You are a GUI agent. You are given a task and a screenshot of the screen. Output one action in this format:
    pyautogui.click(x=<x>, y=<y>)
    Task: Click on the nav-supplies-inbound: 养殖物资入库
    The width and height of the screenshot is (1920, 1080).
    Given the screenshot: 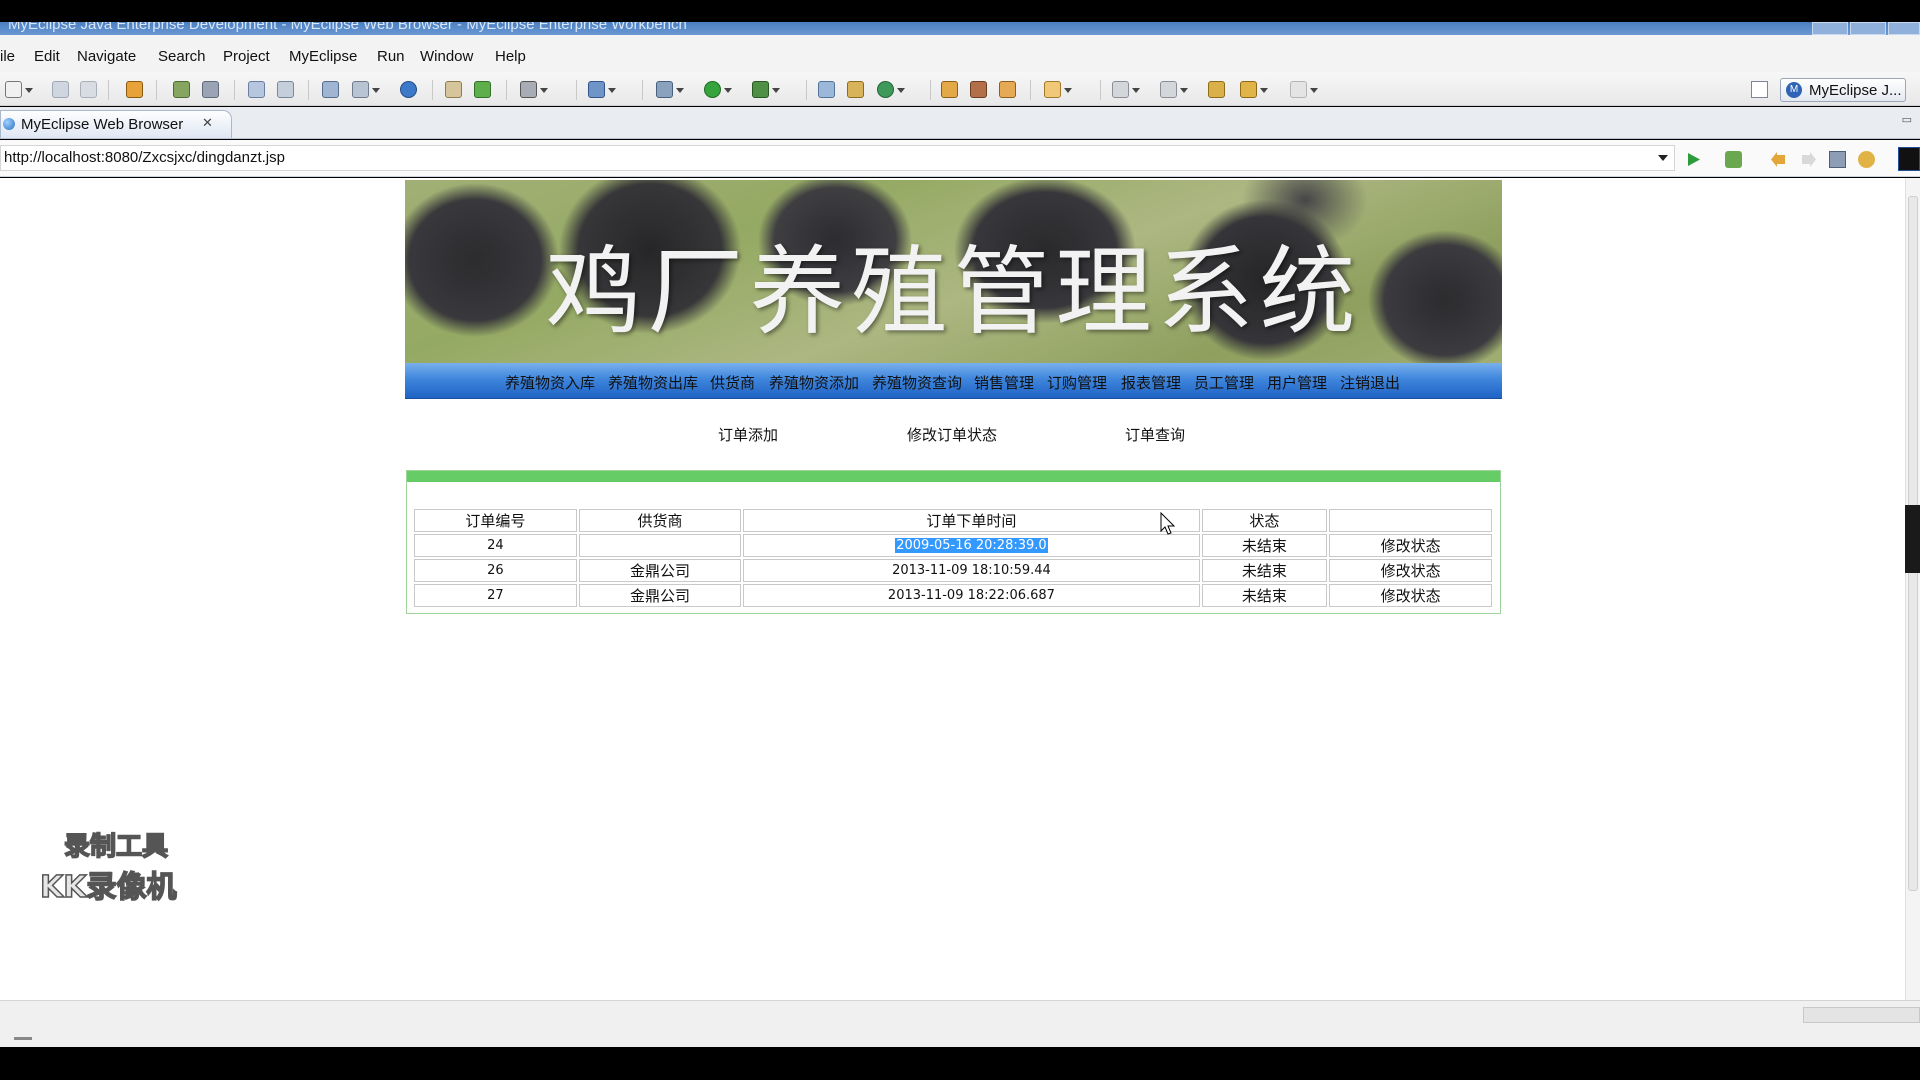 What is the action you would take?
    pyautogui.click(x=550, y=382)
    